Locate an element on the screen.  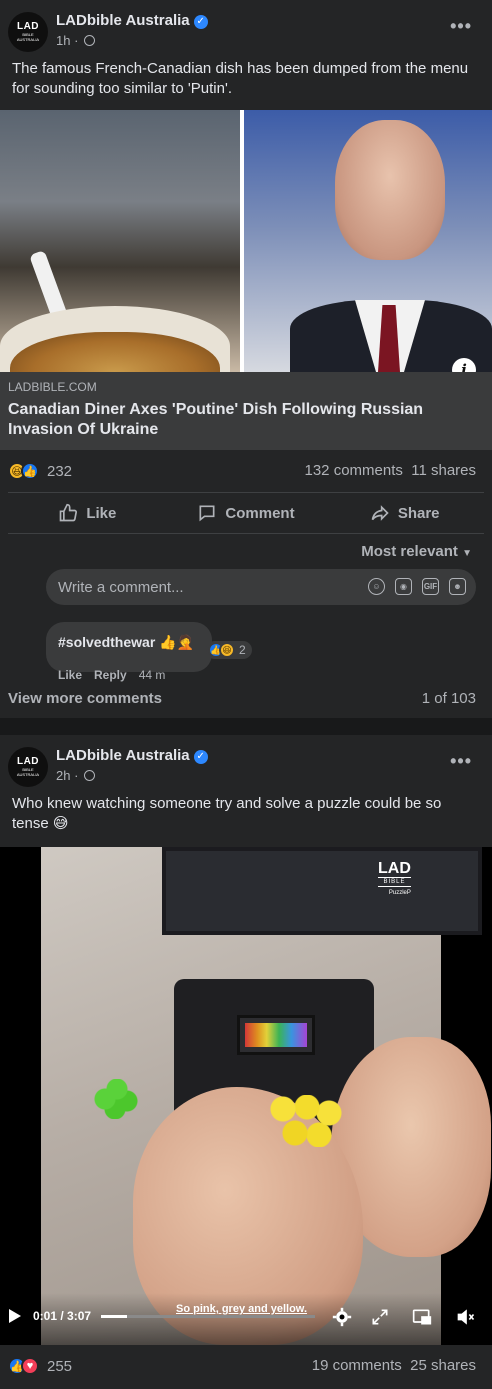
link-domain: LADBIBLE.COM is located at coordinates (52, 387).